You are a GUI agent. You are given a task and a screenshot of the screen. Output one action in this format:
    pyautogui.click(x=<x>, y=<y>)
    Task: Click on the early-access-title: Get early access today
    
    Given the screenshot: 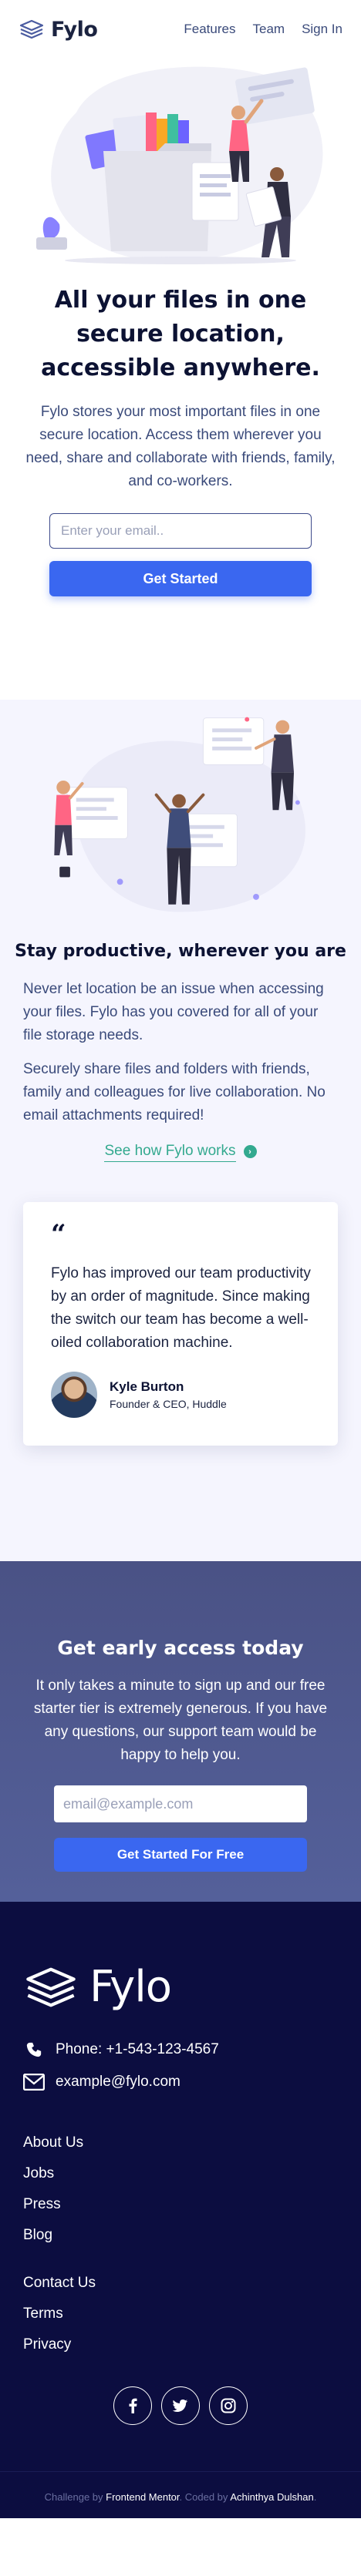 What is the action you would take?
    pyautogui.click(x=180, y=1648)
    